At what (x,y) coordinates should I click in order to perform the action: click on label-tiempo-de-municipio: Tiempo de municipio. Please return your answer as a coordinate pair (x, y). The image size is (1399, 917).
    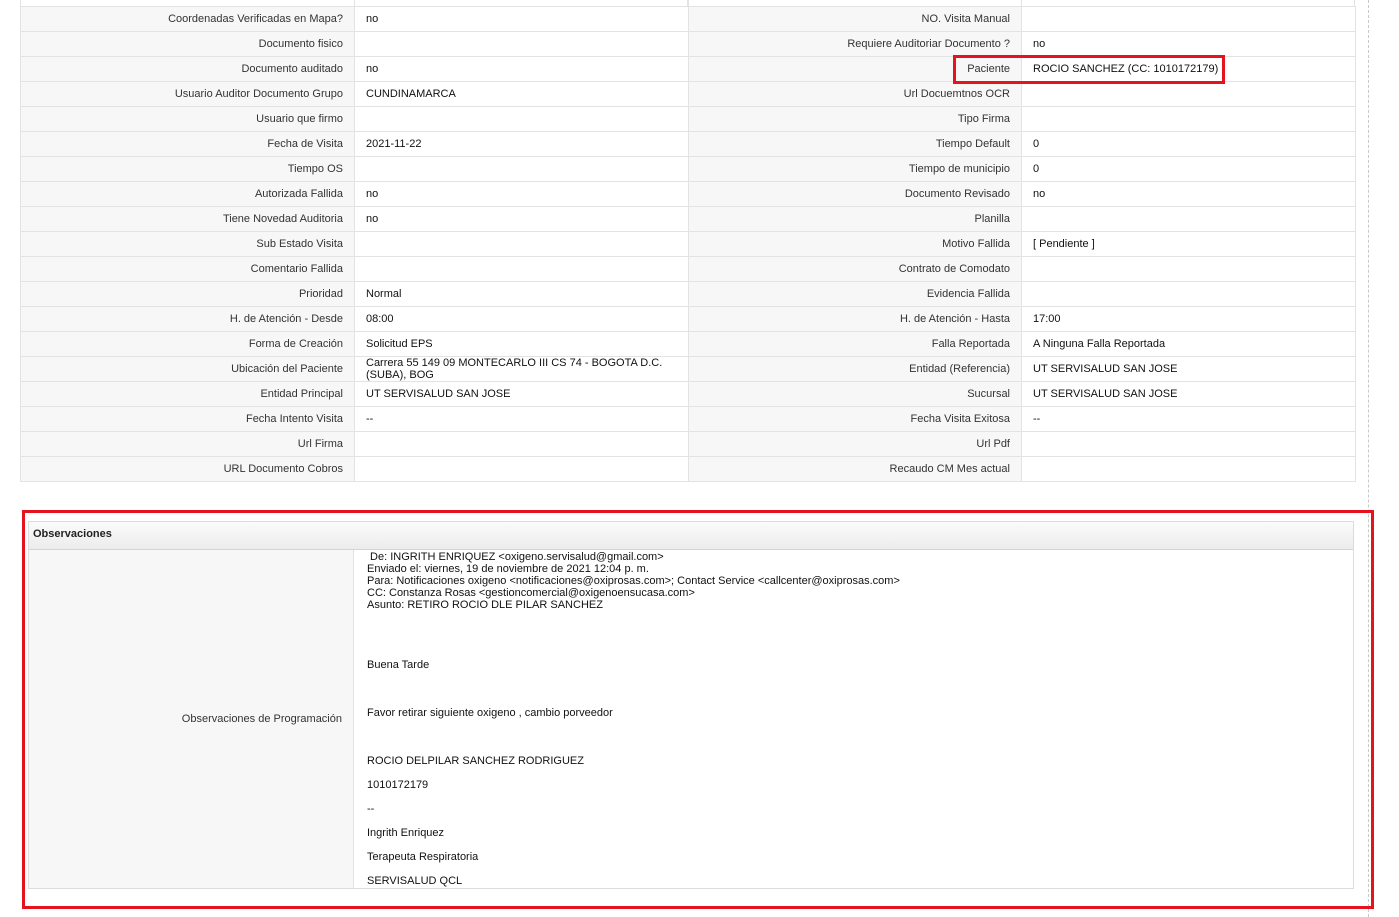
    Looking at the image, I should click on (855, 169).